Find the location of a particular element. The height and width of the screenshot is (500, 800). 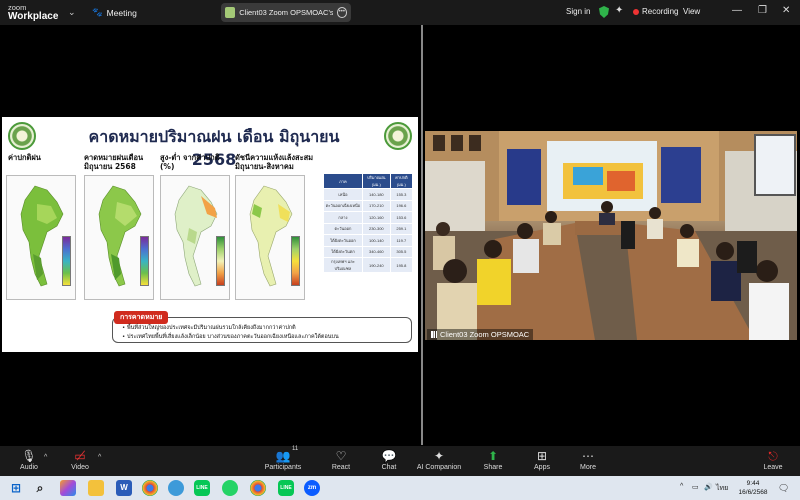

clock-date: 16/6/2568 is located at coordinates (753, 492).